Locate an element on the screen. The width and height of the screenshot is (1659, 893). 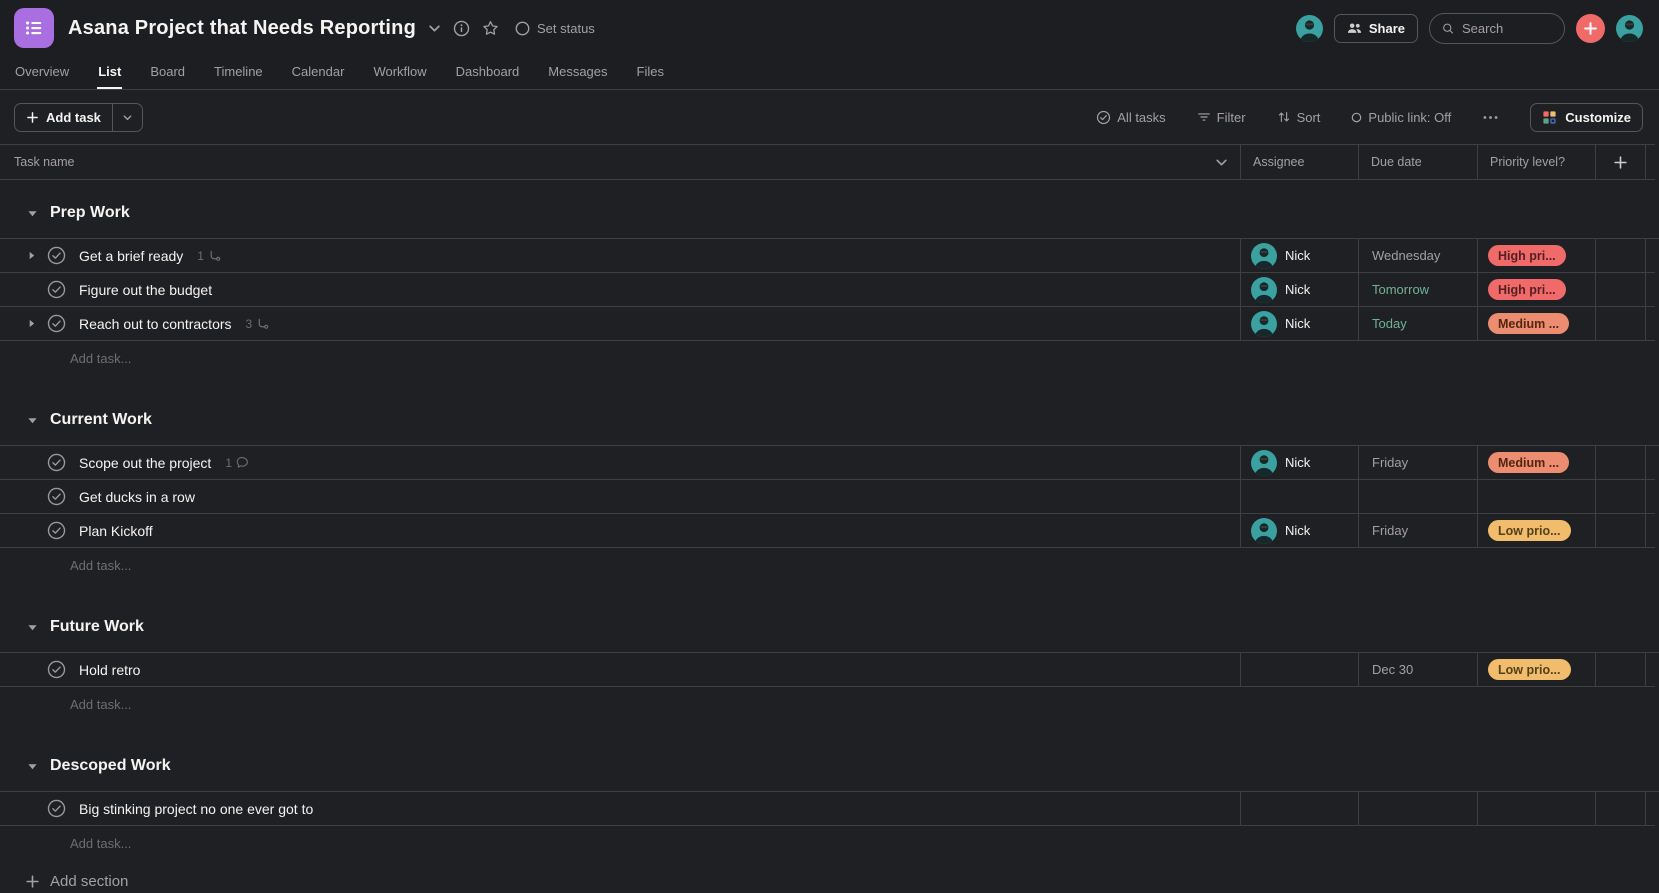
search-bar is located at coordinates (1497, 28).